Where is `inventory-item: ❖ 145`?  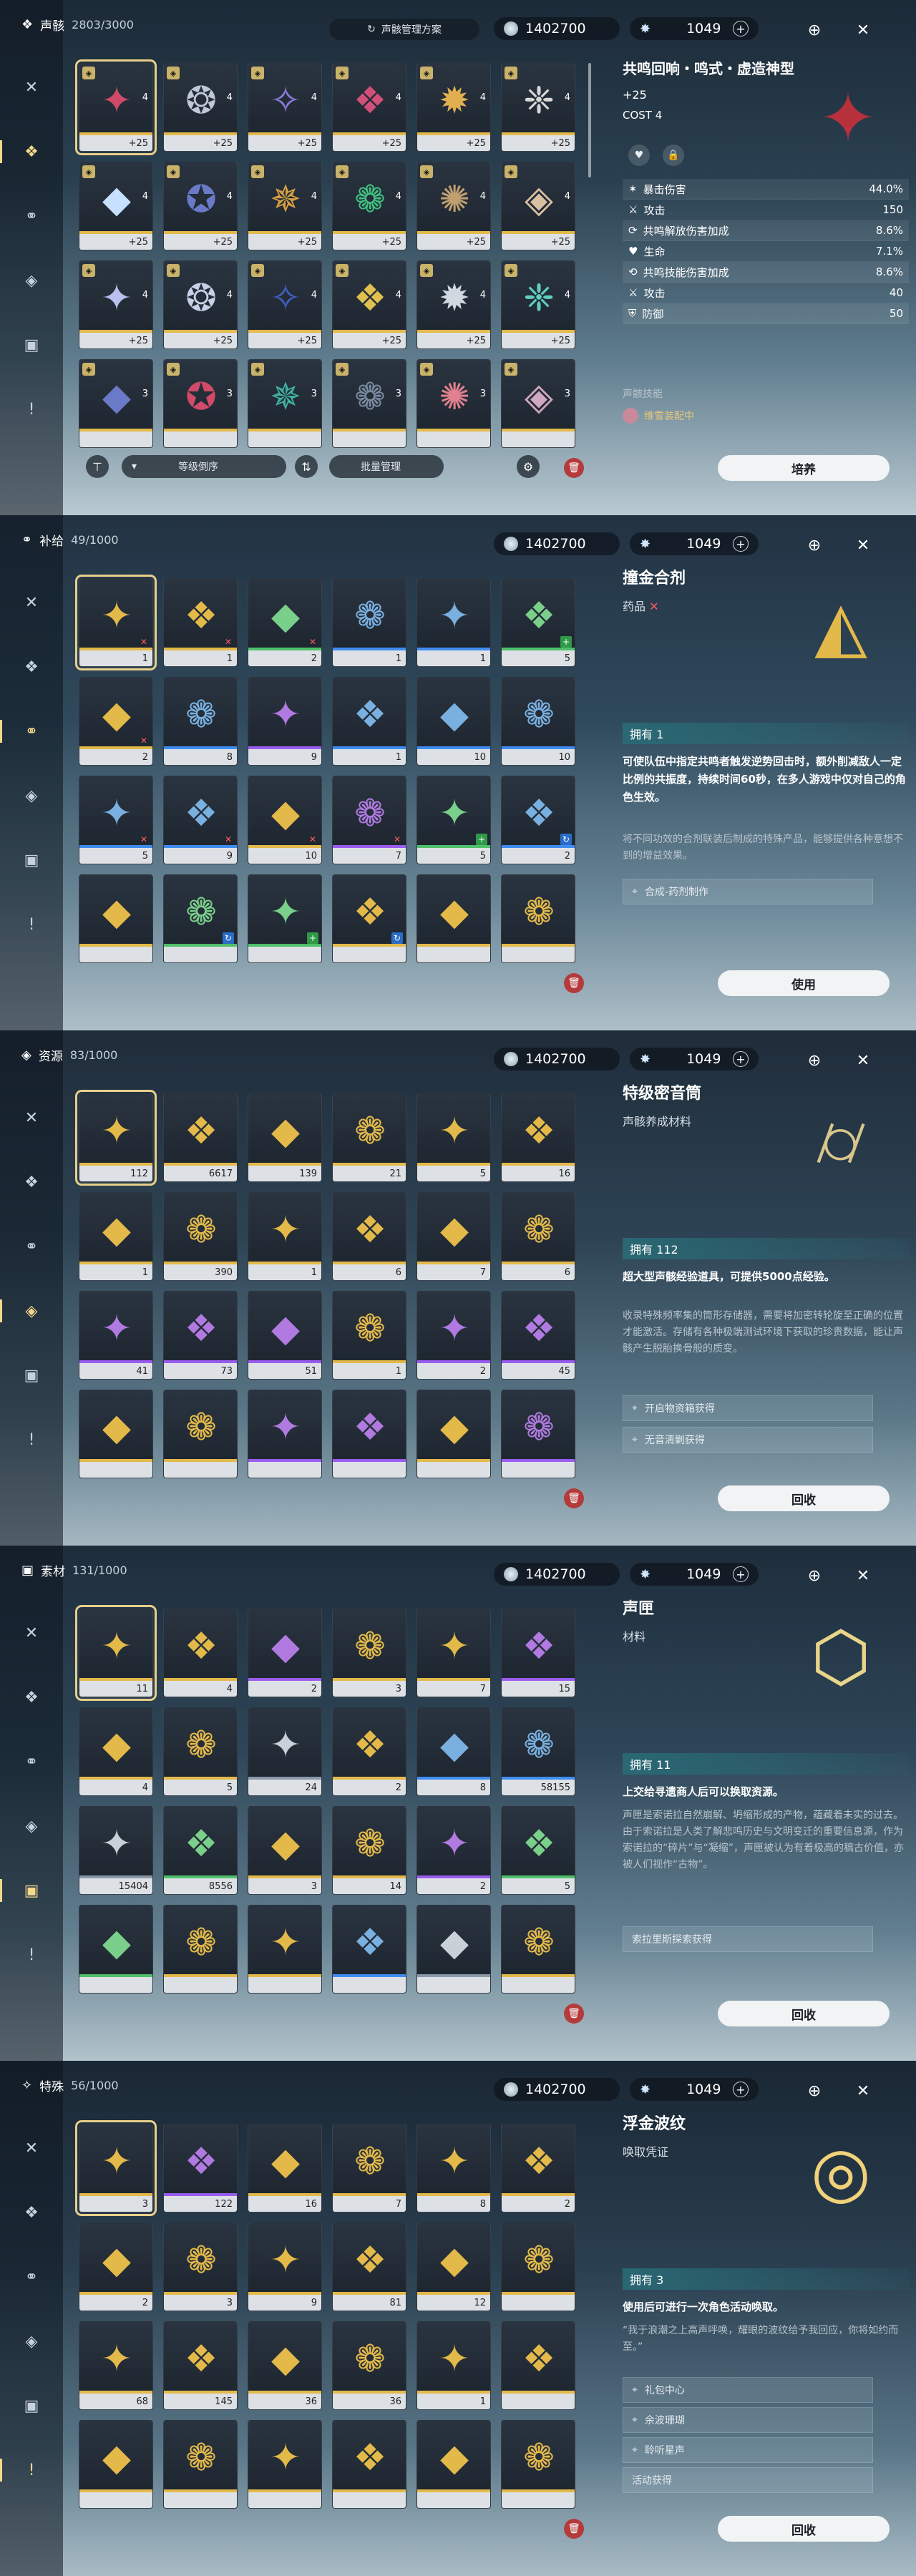
inventory-item: ❖ 145 is located at coordinates (200, 2365).